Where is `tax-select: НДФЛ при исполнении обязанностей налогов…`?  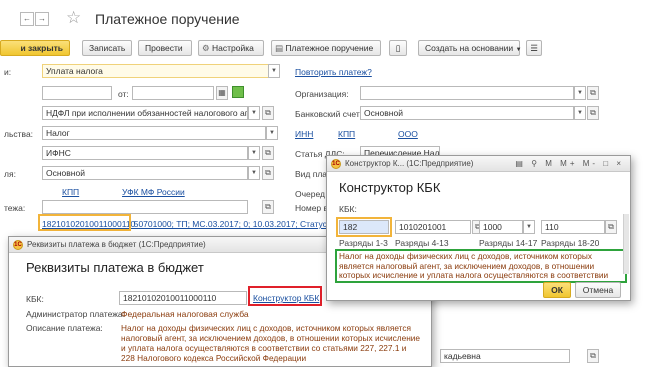
tax-select: НДФЛ при исполнении обязанностей налогов… is located at coordinates (145, 113).